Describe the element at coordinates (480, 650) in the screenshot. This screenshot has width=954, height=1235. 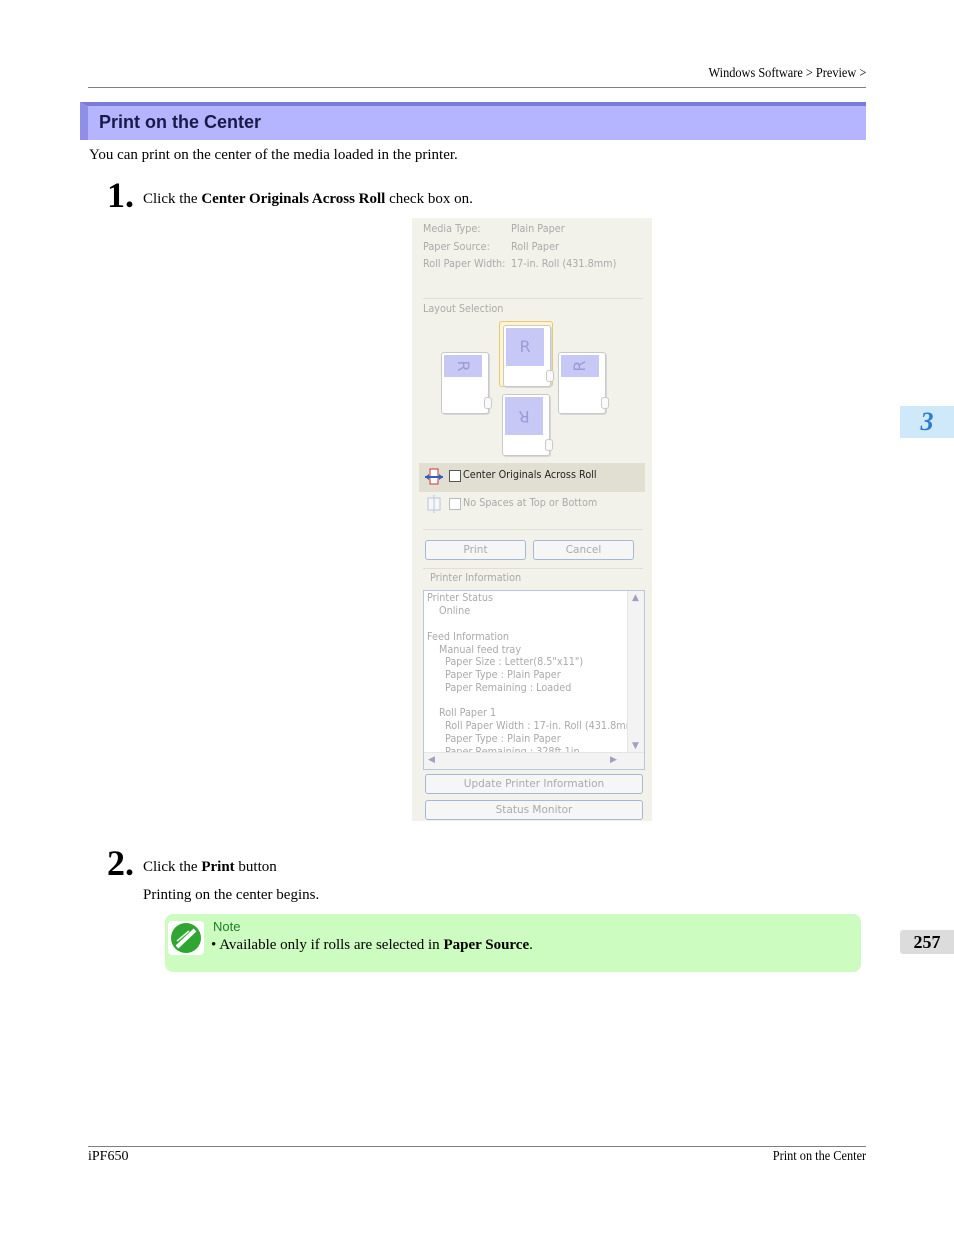
I see `info-line: Manual feed tray` at that location.